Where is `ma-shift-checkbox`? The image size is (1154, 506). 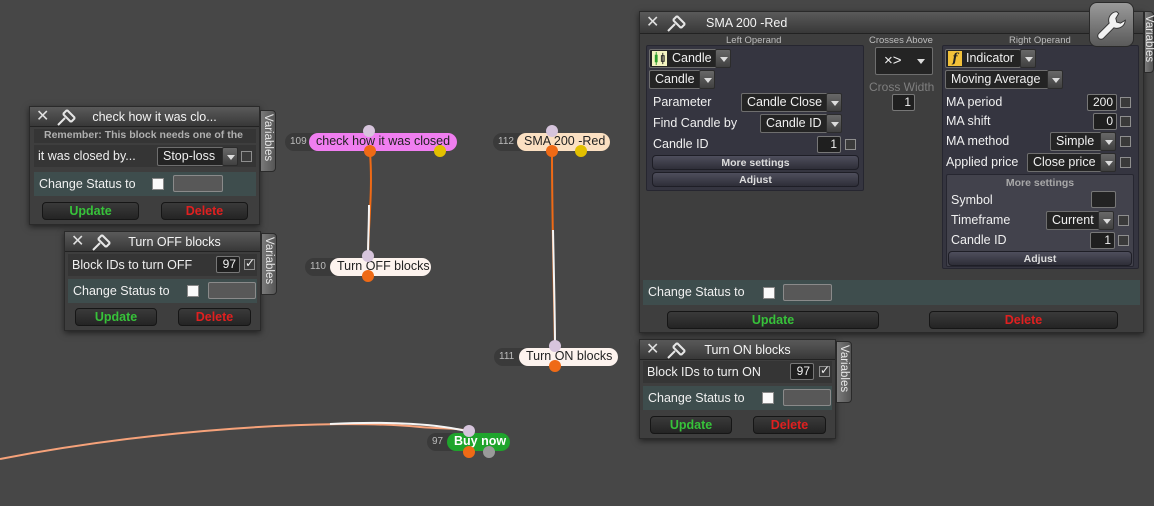
ma-shift-checkbox is located at coordinates (1125, 121).